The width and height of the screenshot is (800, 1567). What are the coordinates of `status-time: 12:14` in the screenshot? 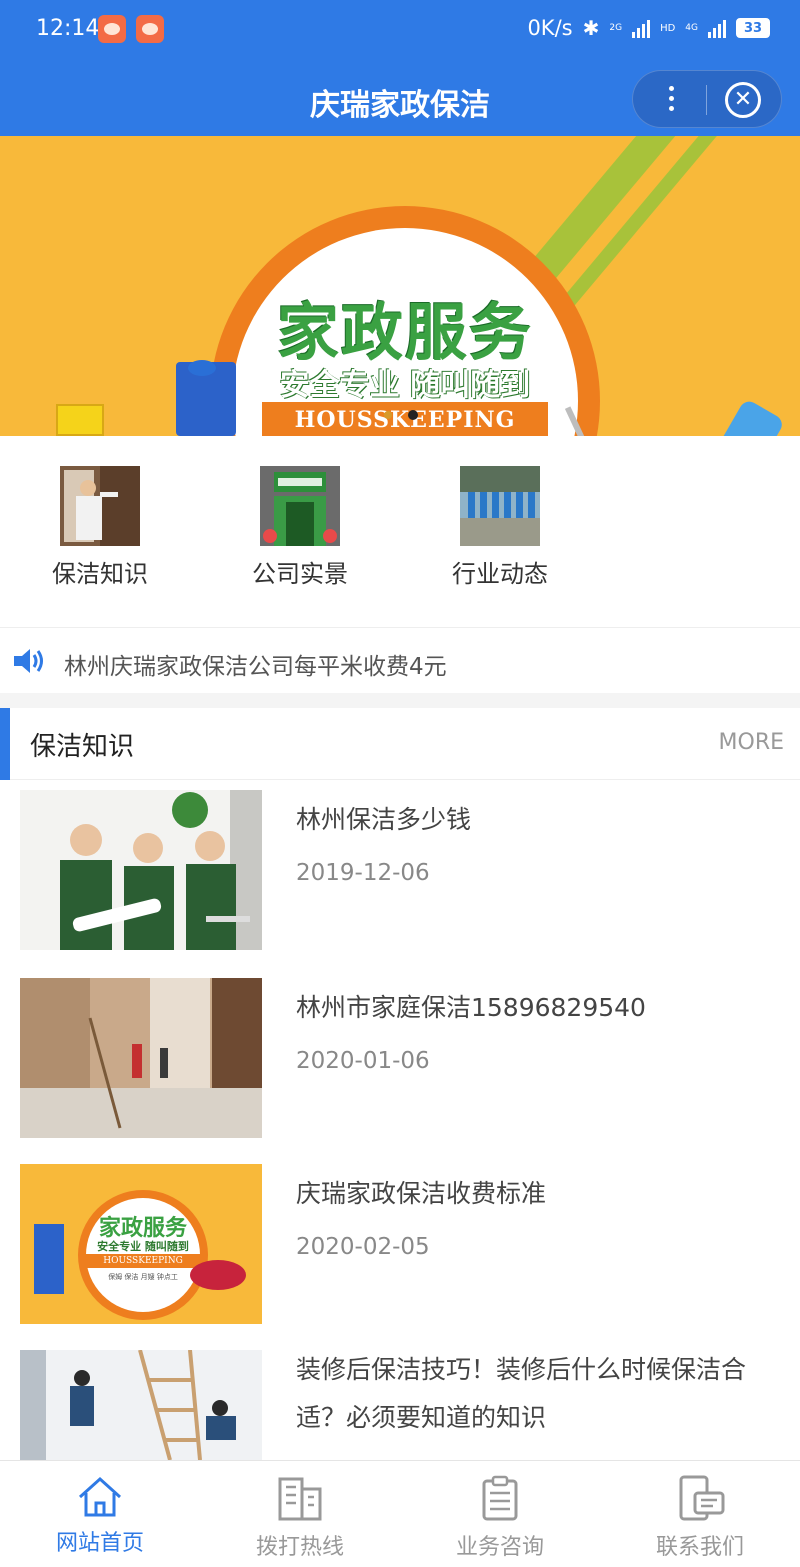 It's located at (68, 28).